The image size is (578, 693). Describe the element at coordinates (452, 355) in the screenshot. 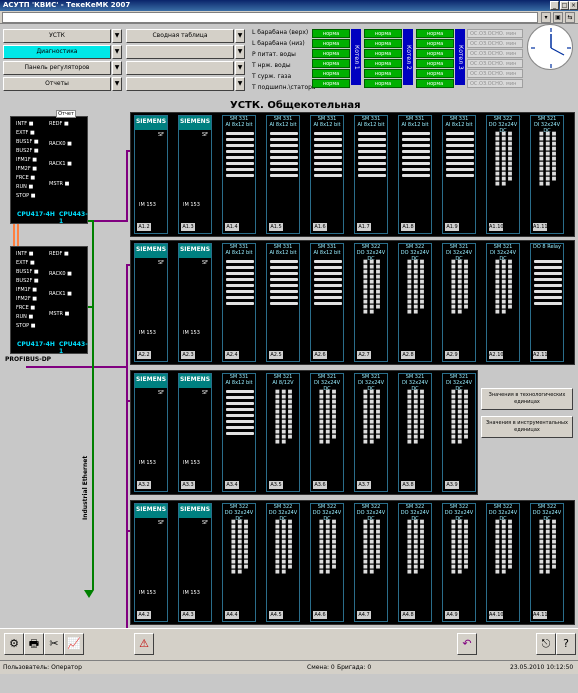

I see `slot-label: A2.9` at that location.